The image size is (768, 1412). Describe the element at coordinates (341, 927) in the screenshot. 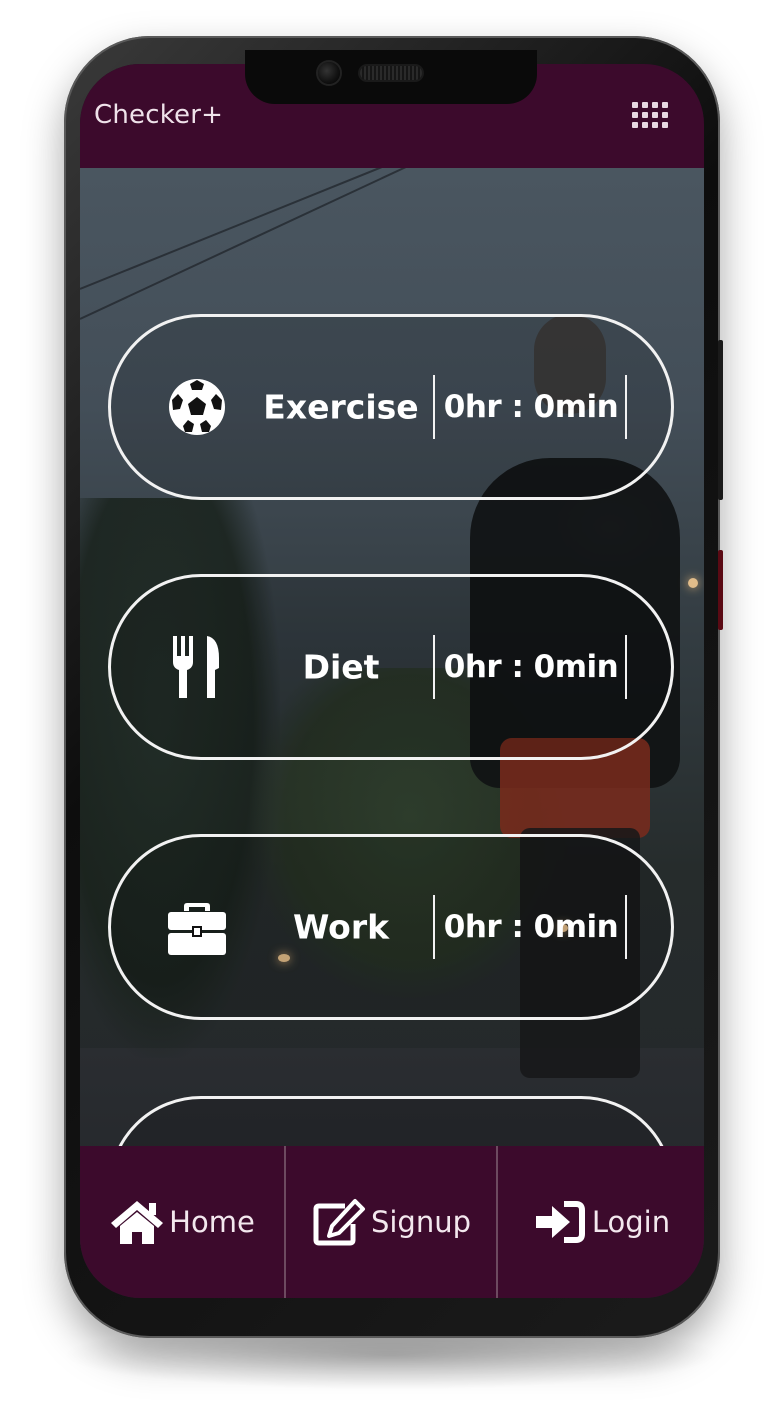

I see `activity-label: Work` at that location.